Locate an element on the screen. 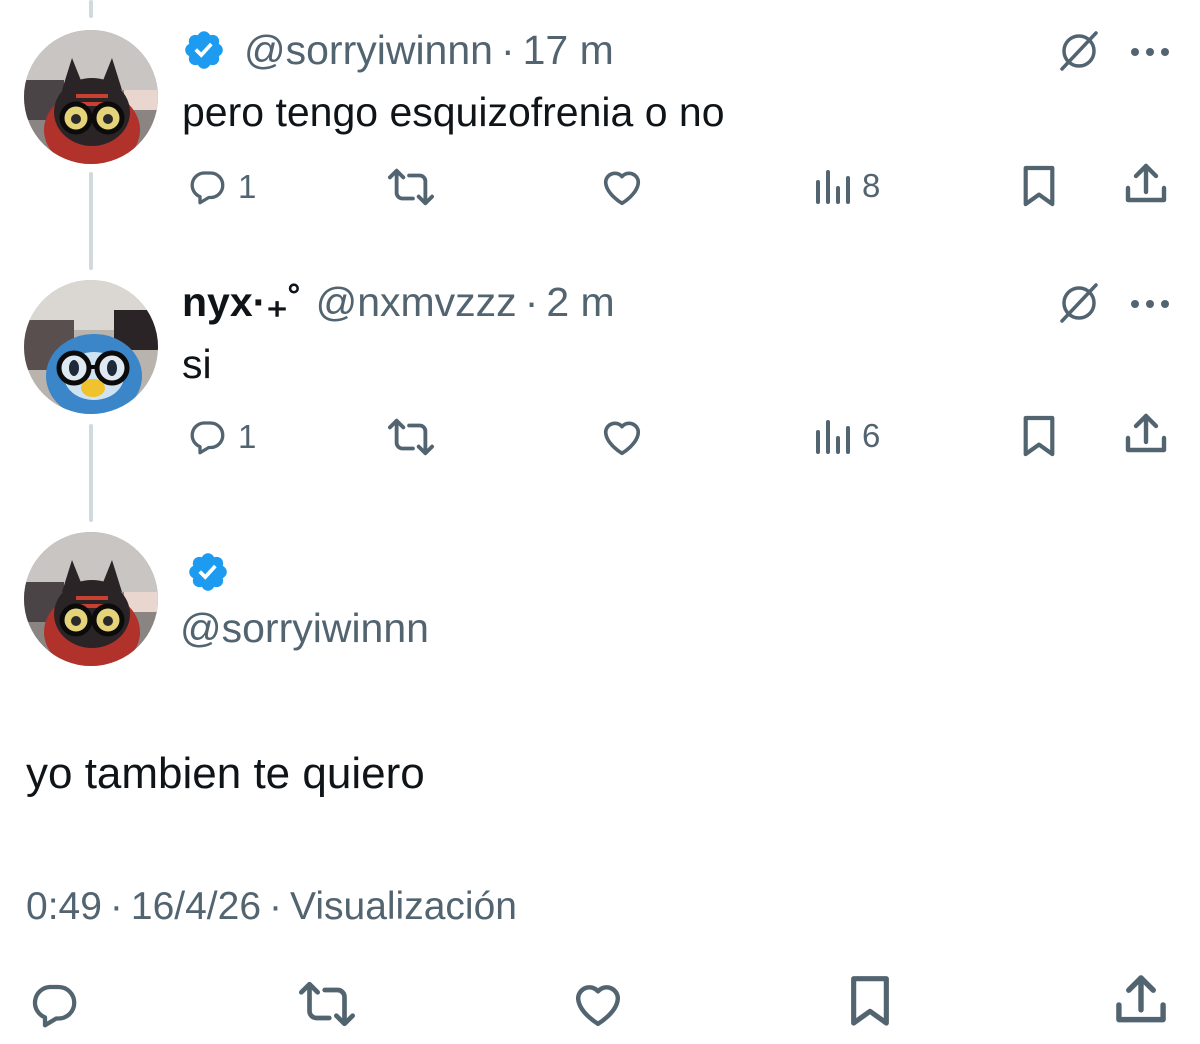 The image size is (1200, 1044). views-label: Visualización is located at coordinates (403, 906).